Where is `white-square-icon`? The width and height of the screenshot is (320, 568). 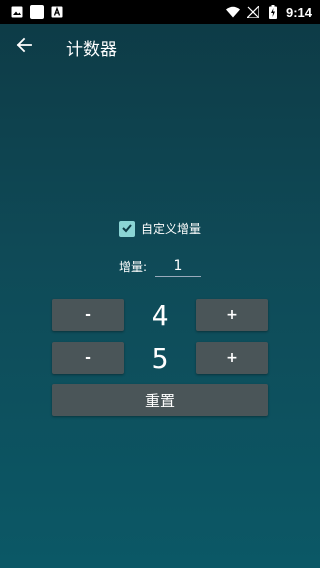 white-square-icon is located at coordinates (37, 12).